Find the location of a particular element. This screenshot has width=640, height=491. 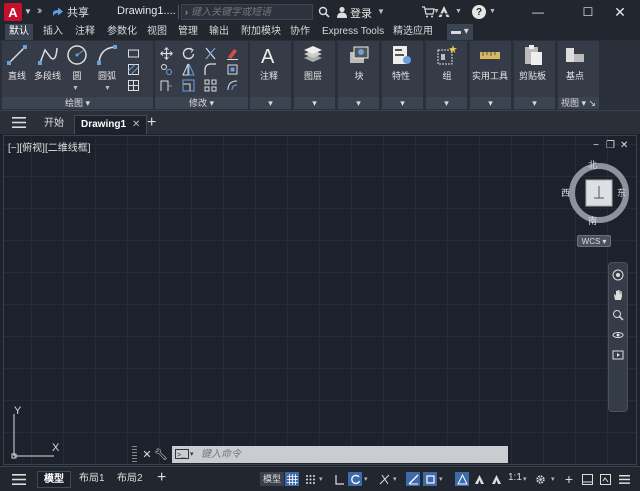

showmotion-icon is located at coordinates (618, 355).